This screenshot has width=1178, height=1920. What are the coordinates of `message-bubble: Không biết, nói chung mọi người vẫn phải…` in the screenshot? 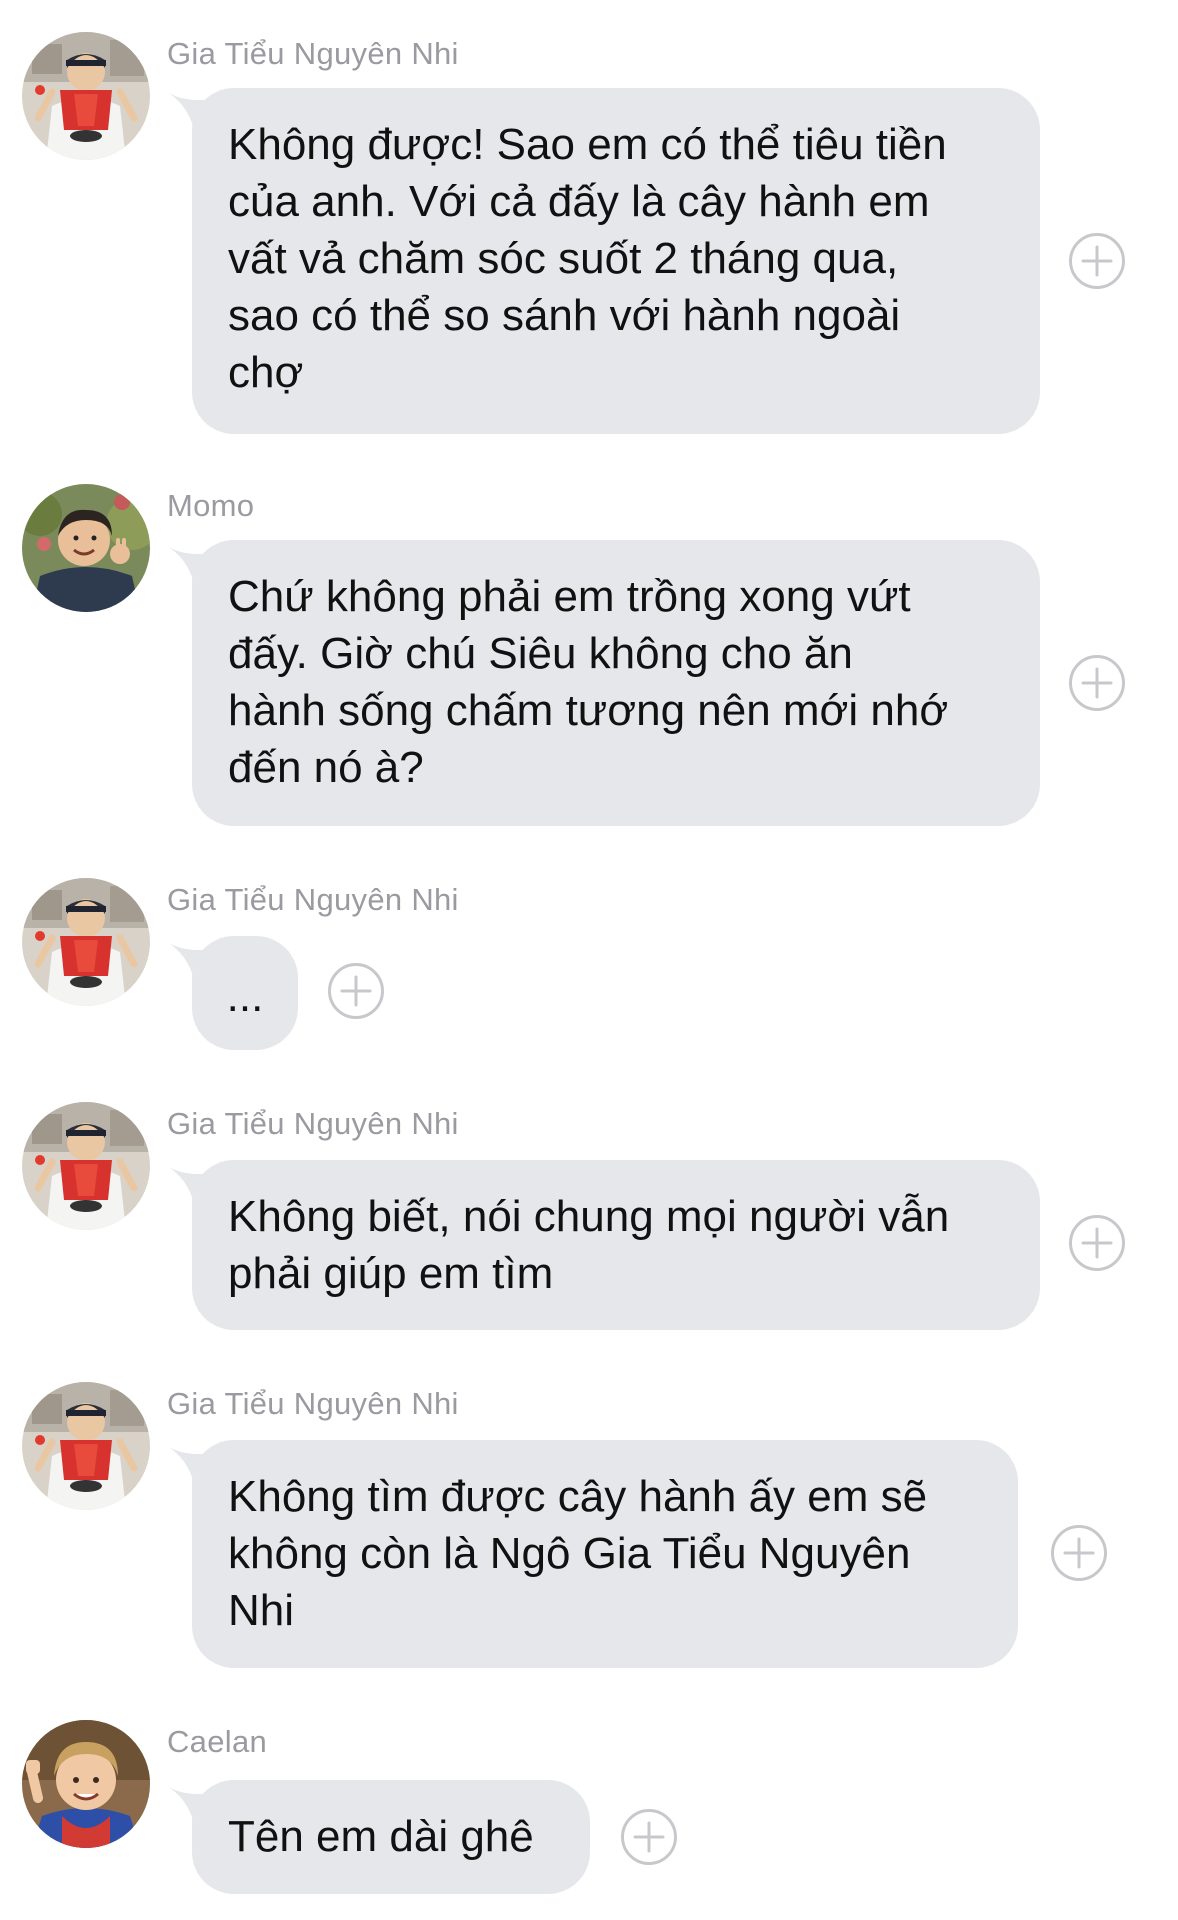 It's located at (616, 1245).